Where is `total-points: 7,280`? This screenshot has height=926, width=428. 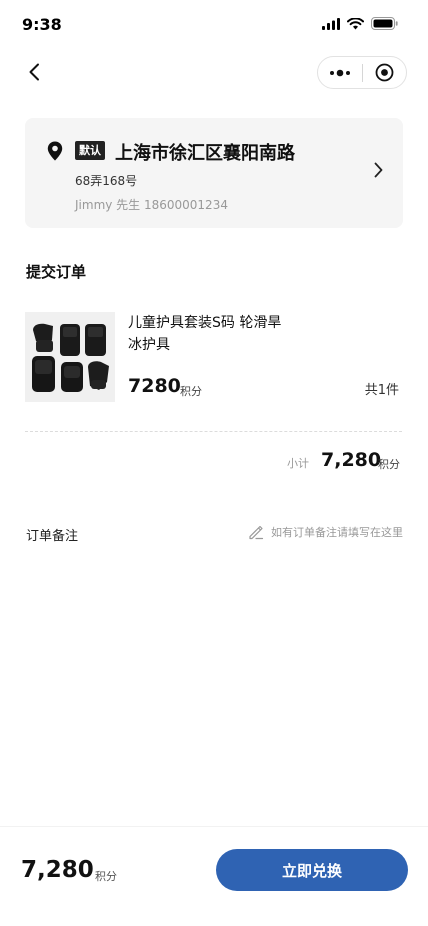 total-points: 7,280 is located at coordinates (57, 870).